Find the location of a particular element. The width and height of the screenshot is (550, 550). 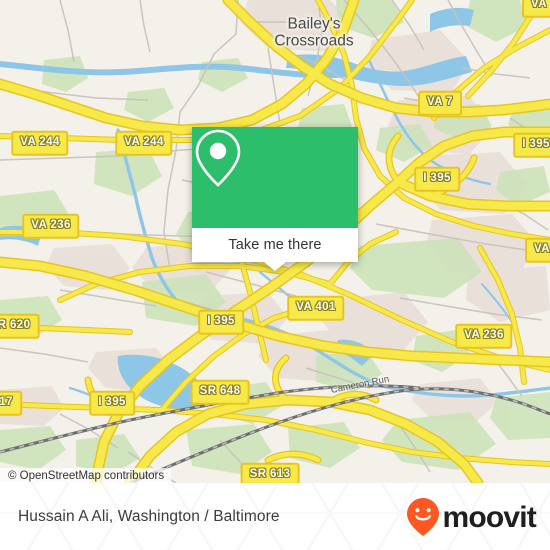

shield-i395-lower: I 395 is located at coordinates (221, 322).